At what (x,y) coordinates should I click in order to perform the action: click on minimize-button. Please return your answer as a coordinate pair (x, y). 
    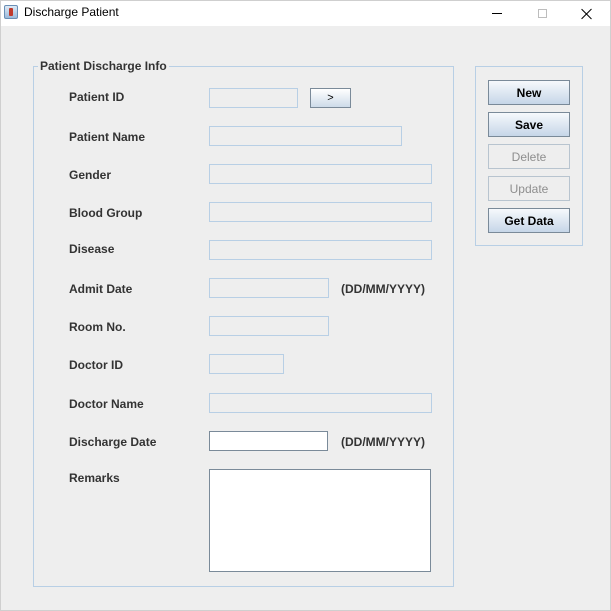
    Looking at the image, I should click on (497, 13).